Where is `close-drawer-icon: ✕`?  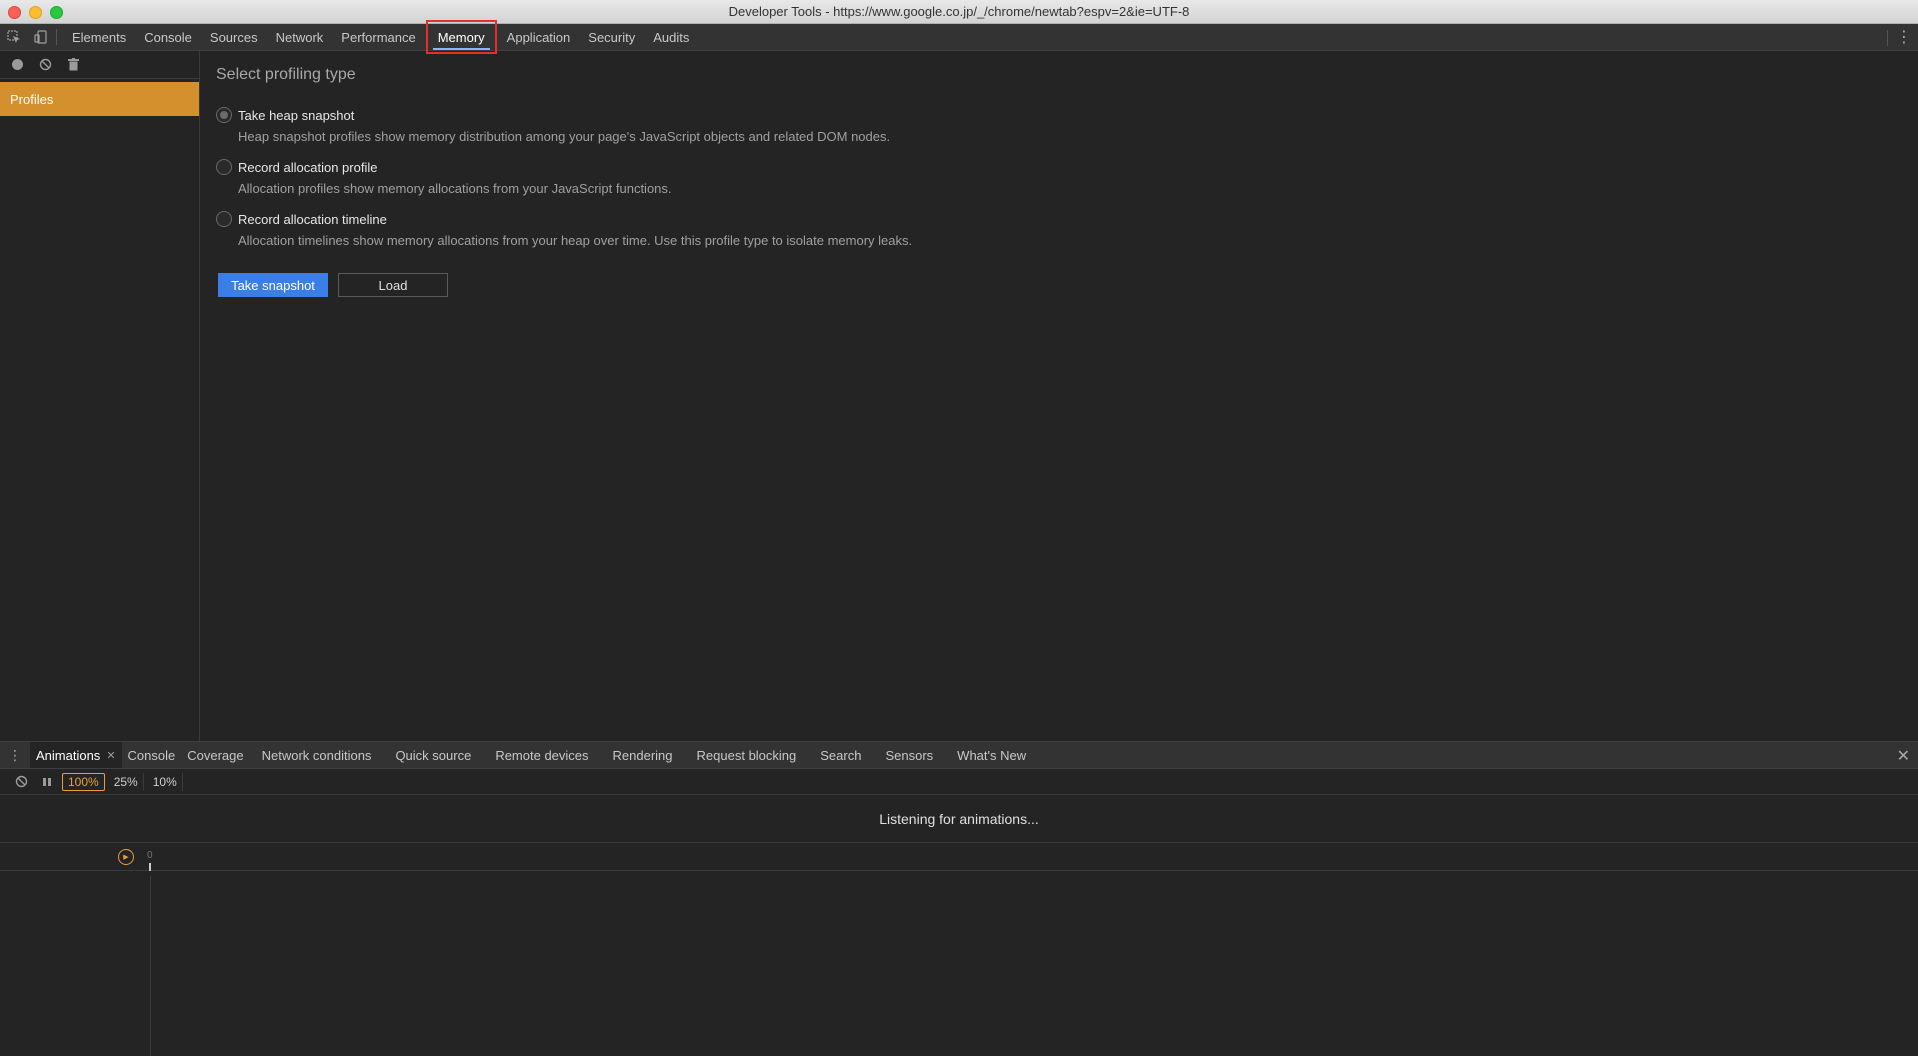 close-drawer-icon: ✕ is located at coordinates (1903, 756).